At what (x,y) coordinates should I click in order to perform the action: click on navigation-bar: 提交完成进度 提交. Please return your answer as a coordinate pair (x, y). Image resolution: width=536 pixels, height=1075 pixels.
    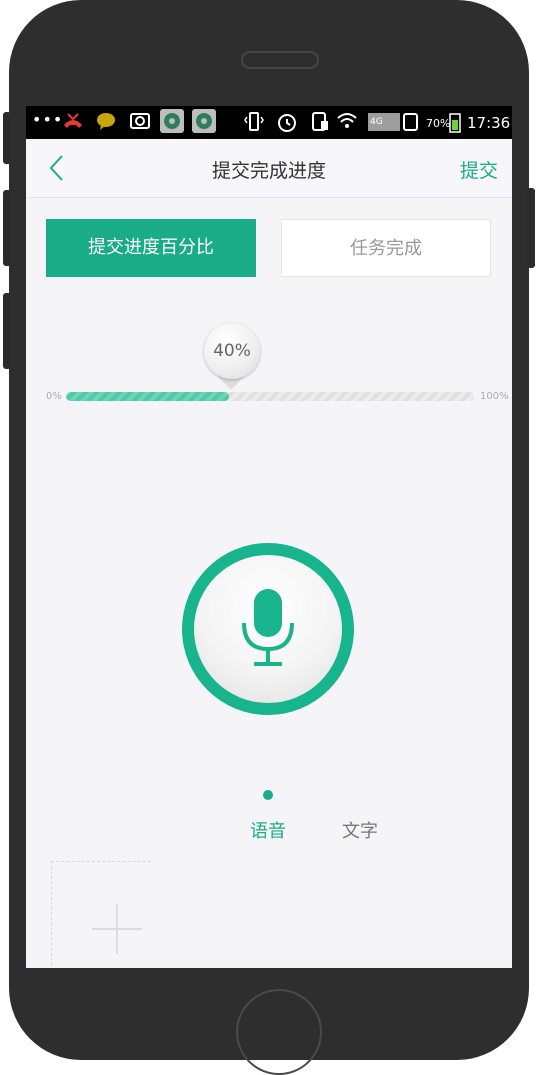
    Looking at the image, I should click on (269, 168).